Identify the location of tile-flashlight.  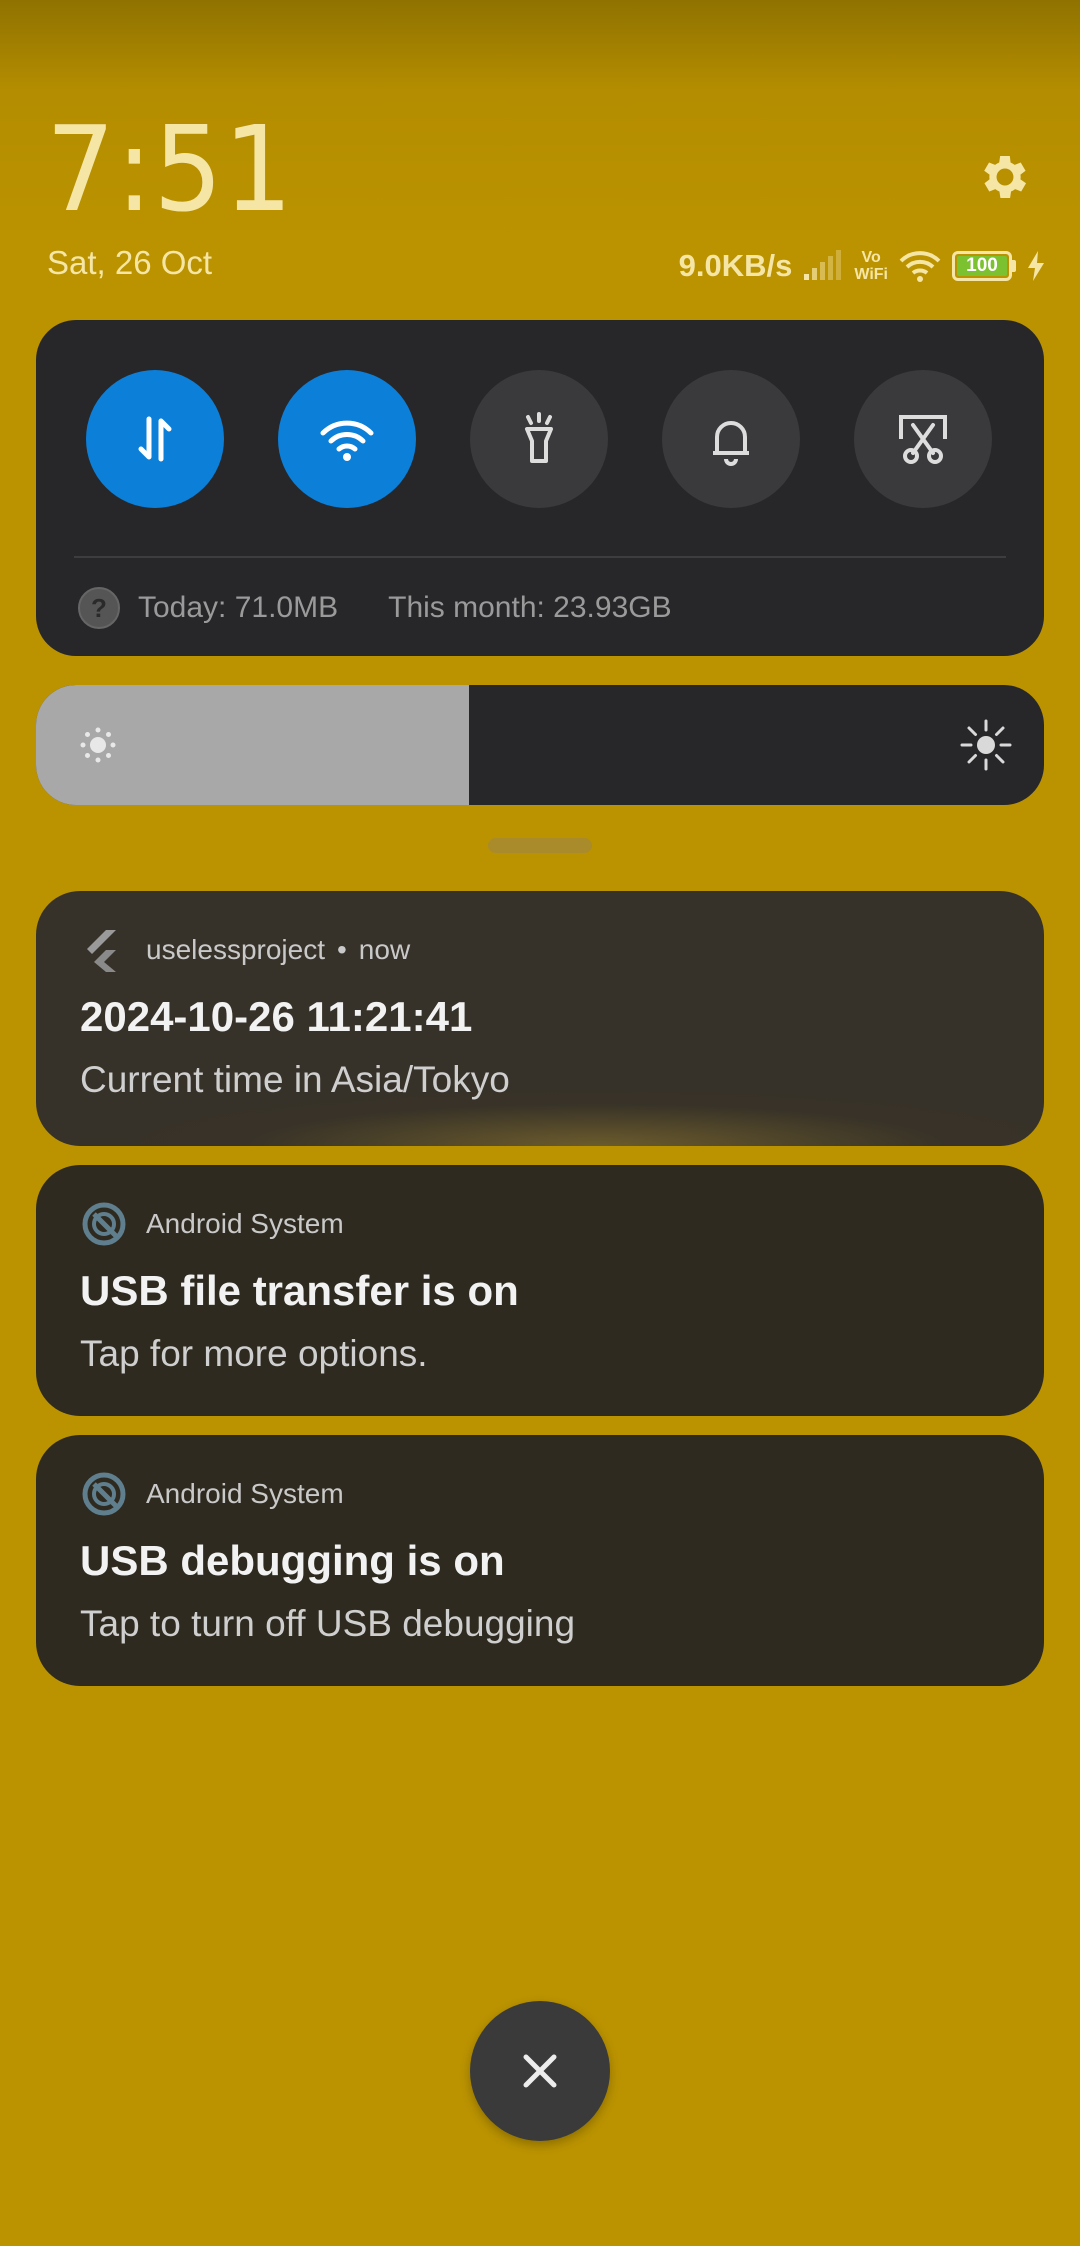
(539, 439).